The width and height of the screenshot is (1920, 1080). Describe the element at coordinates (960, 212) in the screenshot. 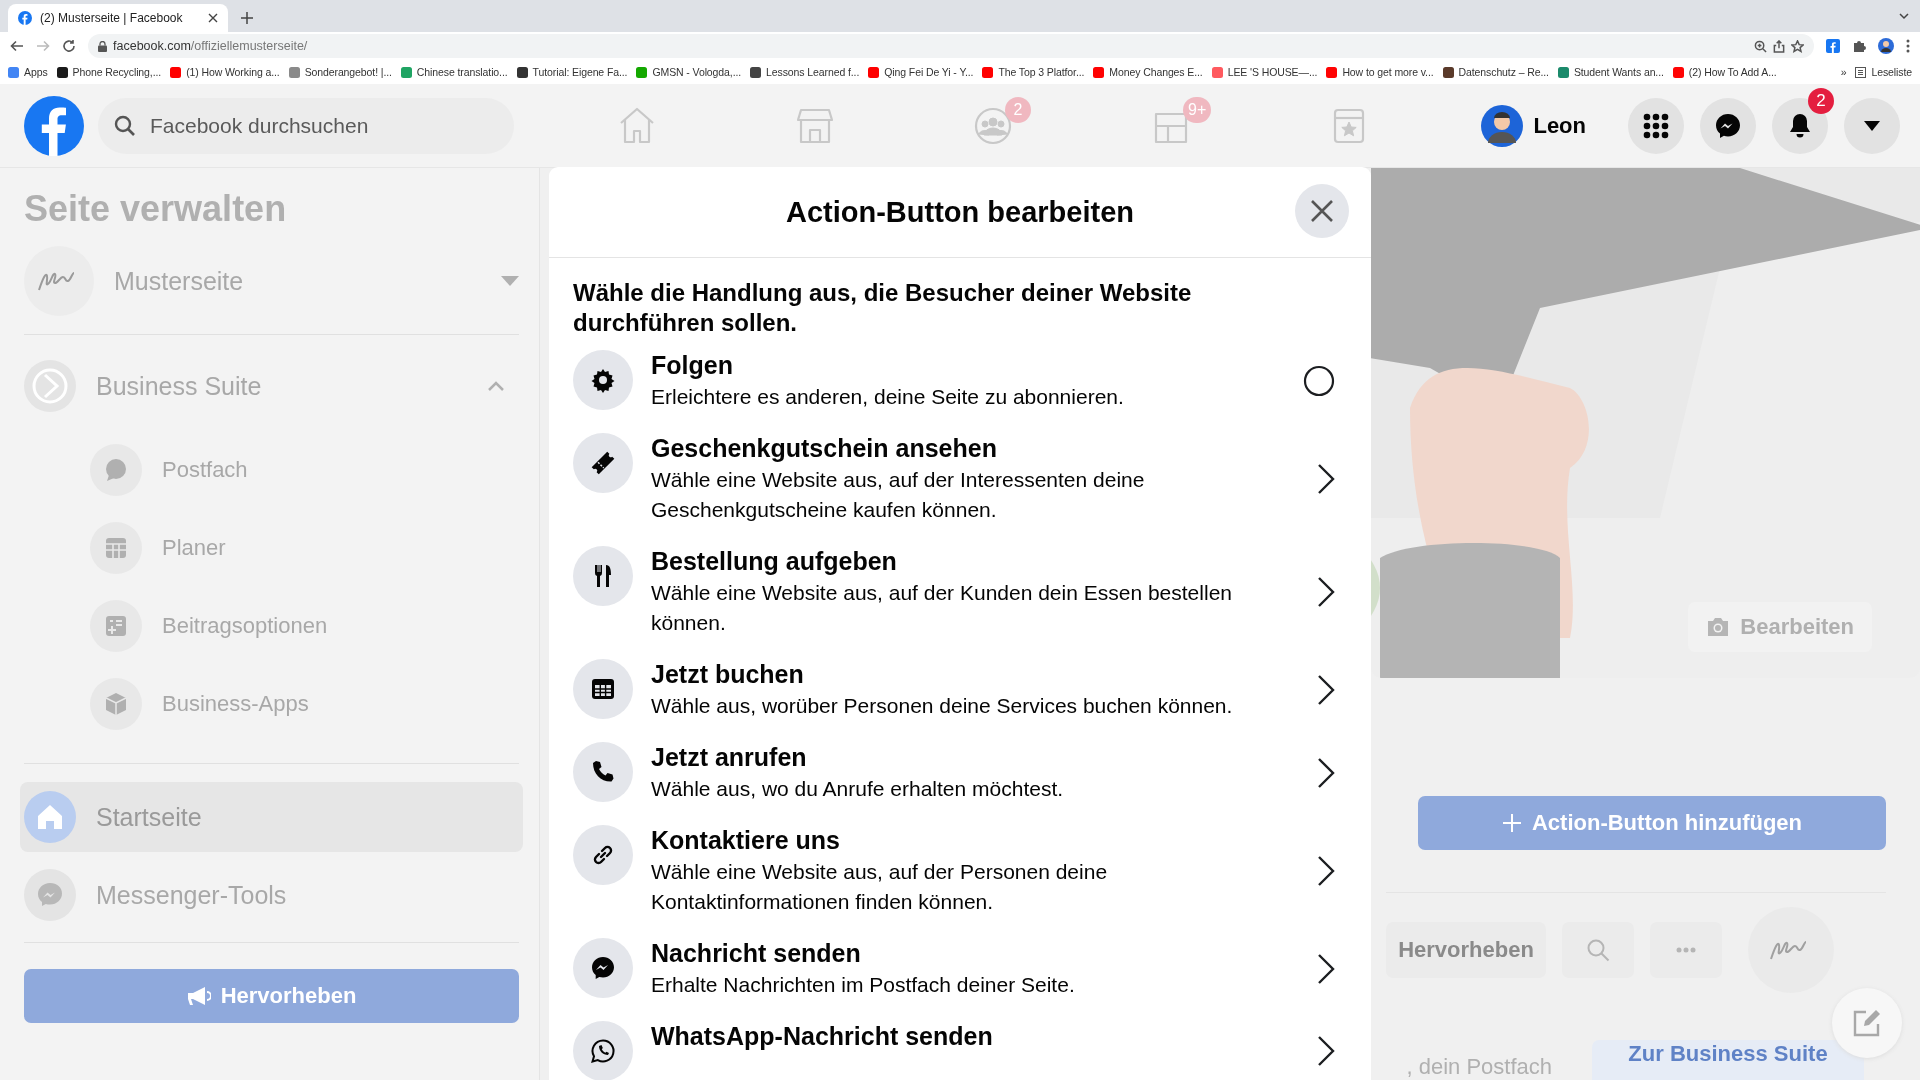

I see `dialog-title: Action-Button bearbeiten` at that location.